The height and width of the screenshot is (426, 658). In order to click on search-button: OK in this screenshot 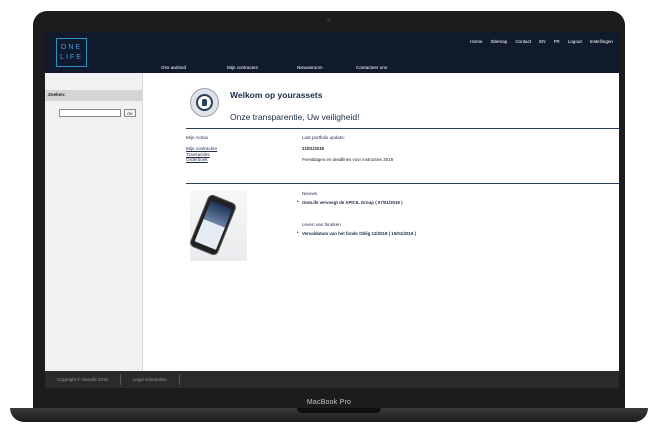, I will do `click(130, 113)`.